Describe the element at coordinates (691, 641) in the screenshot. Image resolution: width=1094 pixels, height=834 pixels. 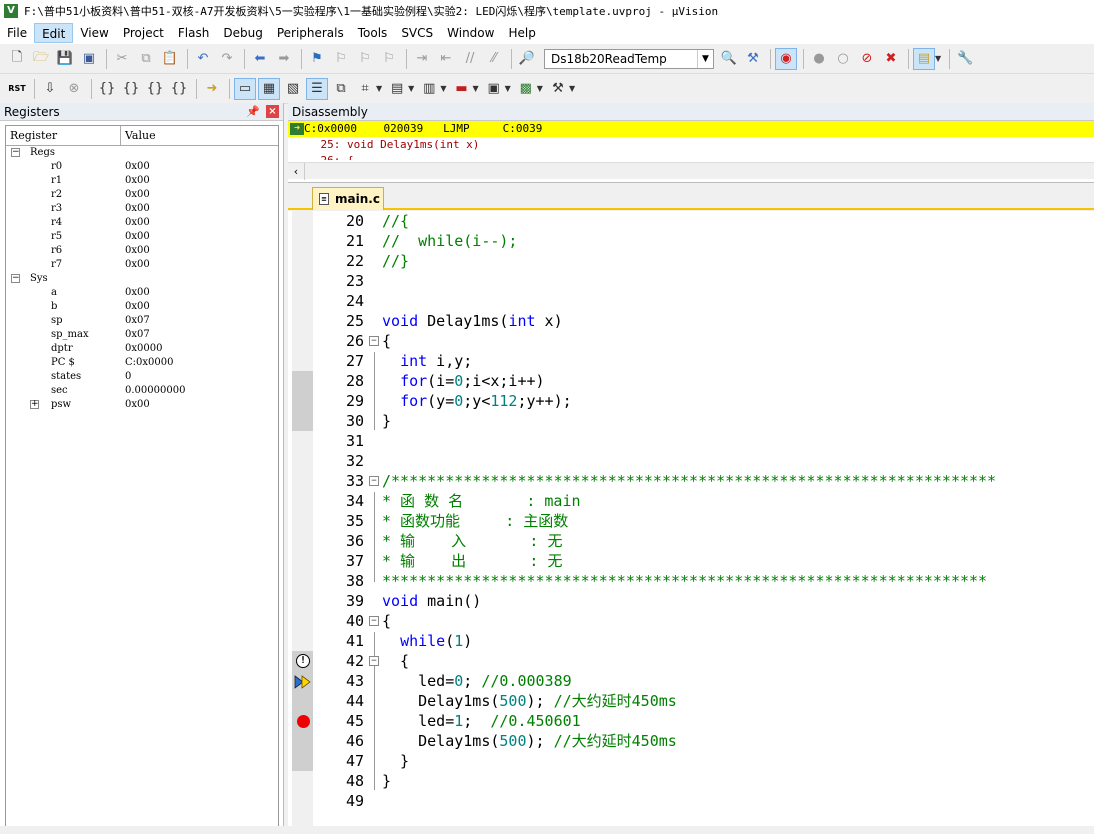
I see `code-line: 41 while(1)` at that location.